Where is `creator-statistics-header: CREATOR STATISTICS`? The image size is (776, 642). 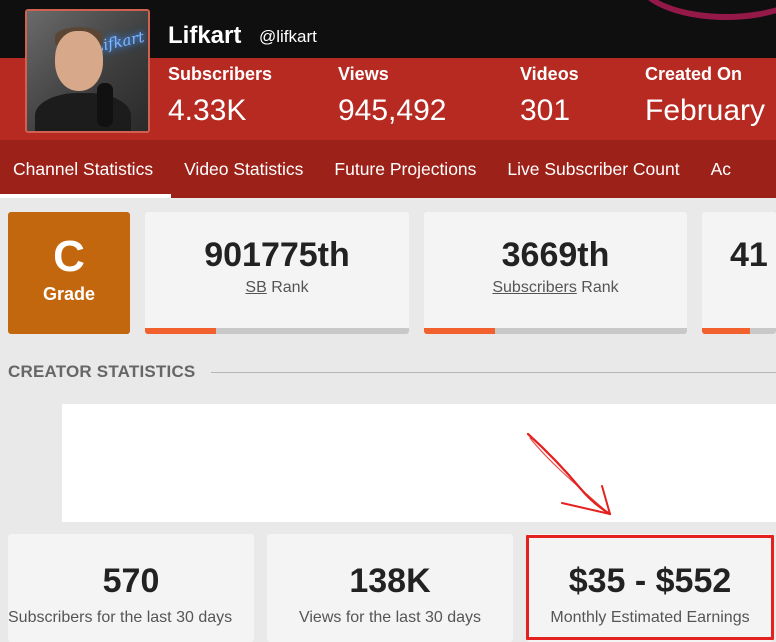 creator-statistics-header: CREATOR STATISTICS is located at coordinates (392, 372).